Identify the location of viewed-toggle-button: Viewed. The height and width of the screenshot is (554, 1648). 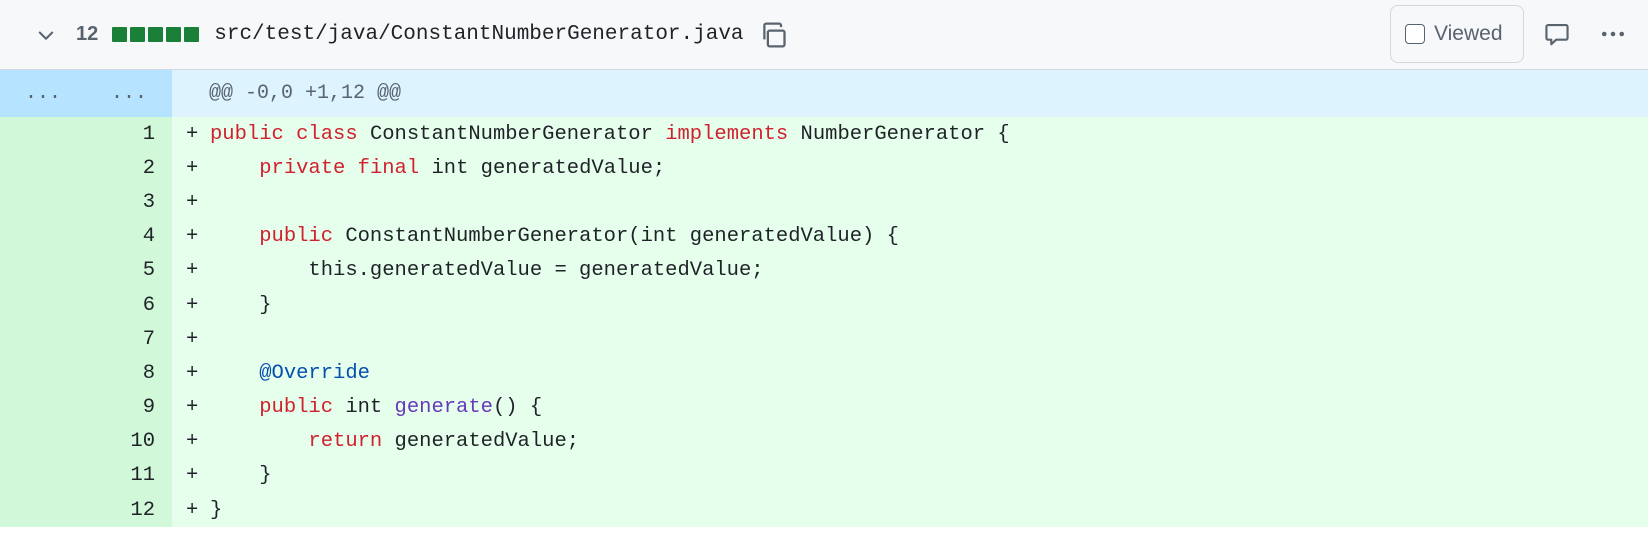
(1457, 34).